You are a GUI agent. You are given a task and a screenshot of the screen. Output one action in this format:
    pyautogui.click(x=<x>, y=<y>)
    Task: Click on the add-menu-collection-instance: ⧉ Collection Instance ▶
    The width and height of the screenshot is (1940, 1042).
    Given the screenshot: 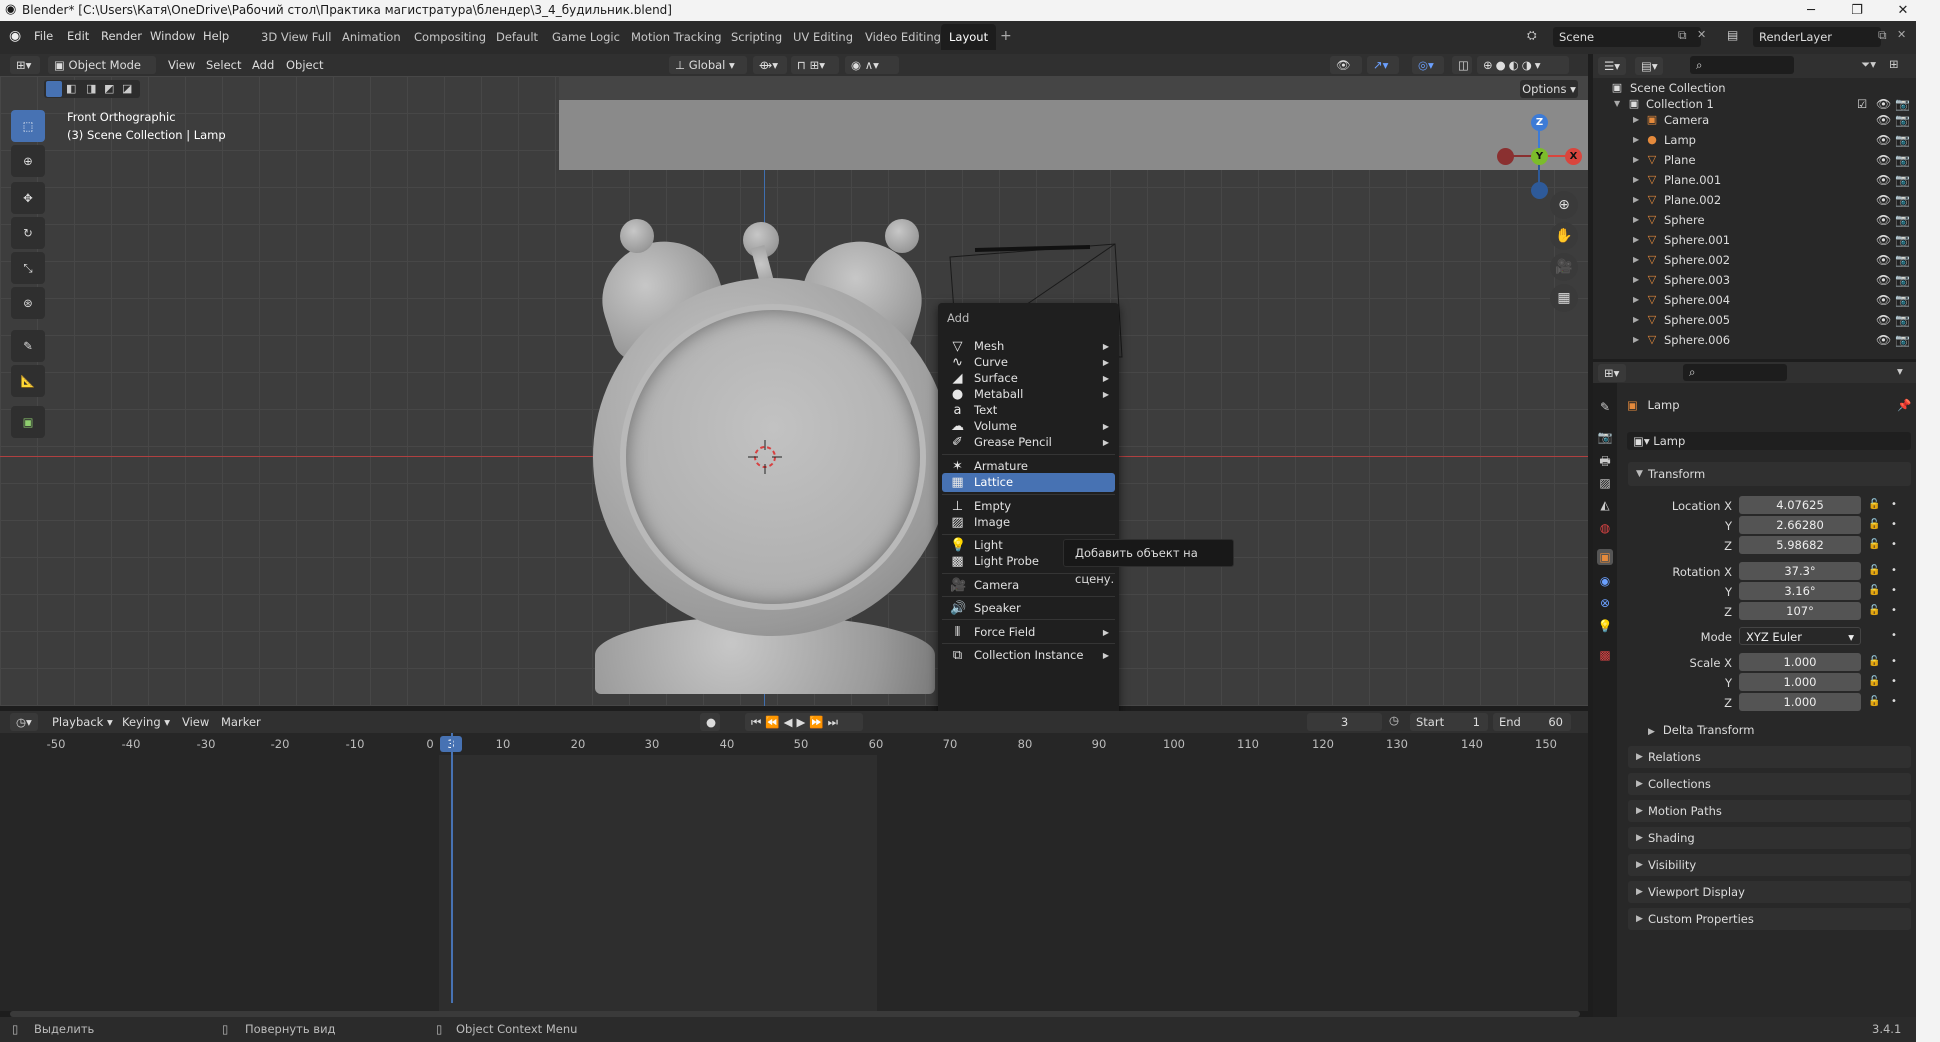 What is the action you would take?
    pyautogui.click(x=1028, y=655)
    